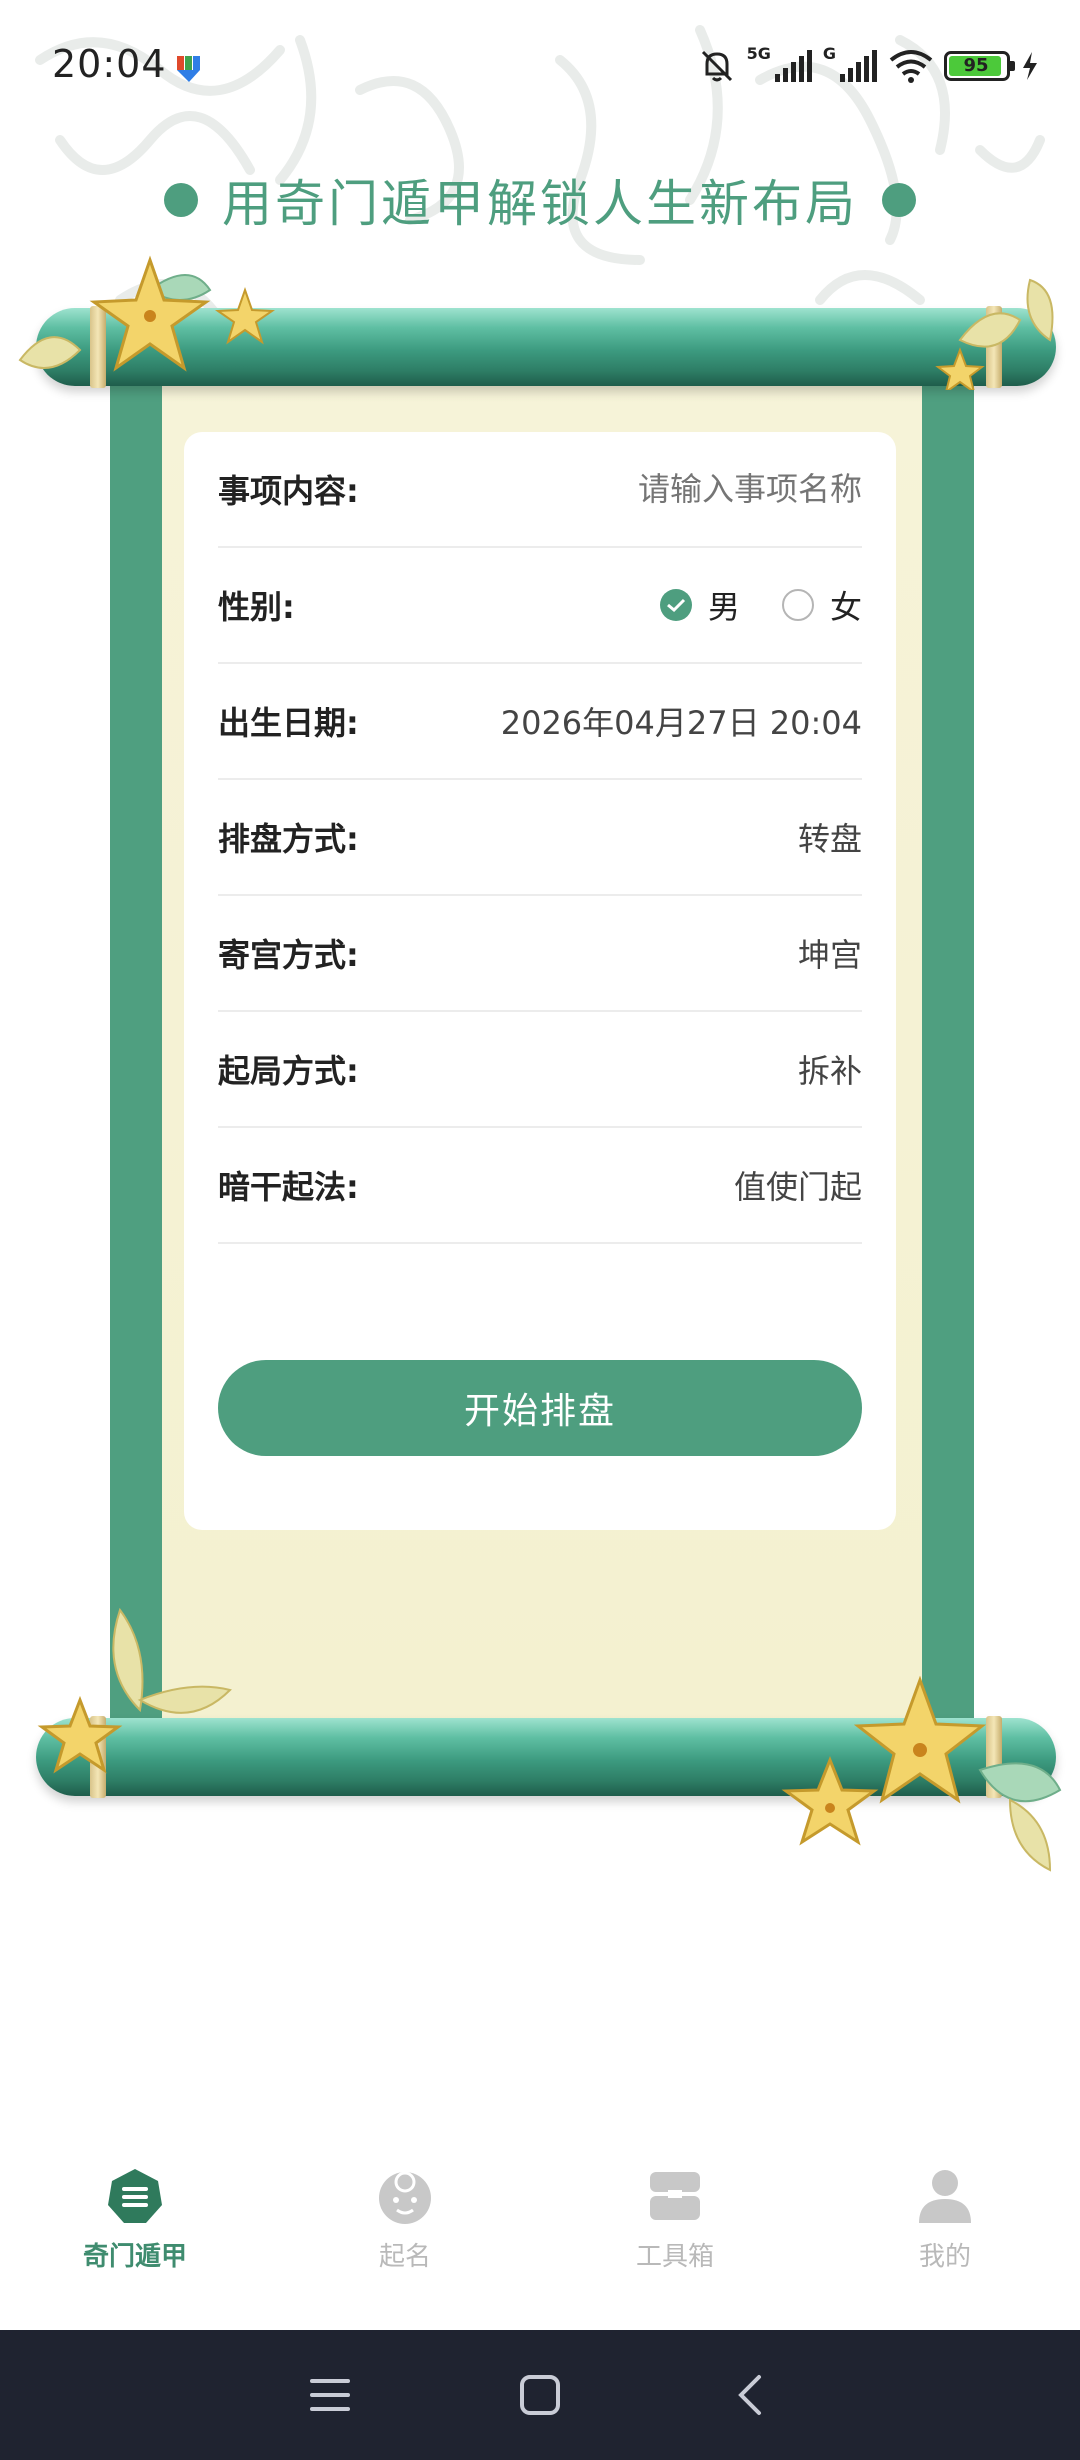 Image resolution: width=1080 pixels, height=2460 pixels. What do you see at coordinates (829, 1071) in the screenshot?
I see `start-method-value: 拆补` at bounding box center [829, 1071].